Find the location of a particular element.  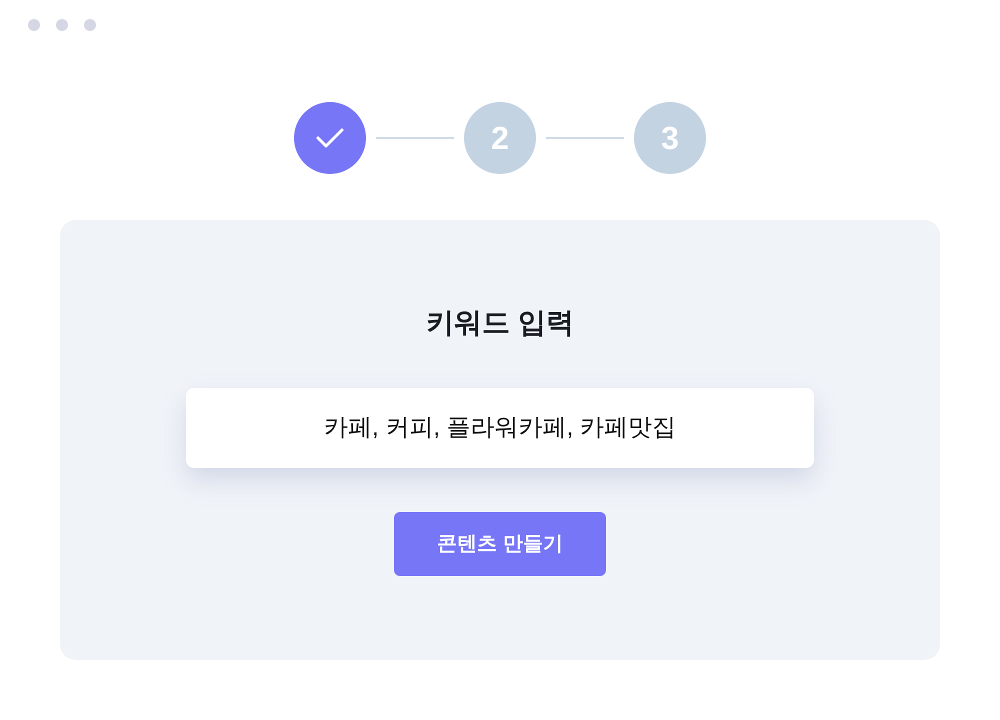

card-title: 키워드 입력 is located at coordinates (500, 323).